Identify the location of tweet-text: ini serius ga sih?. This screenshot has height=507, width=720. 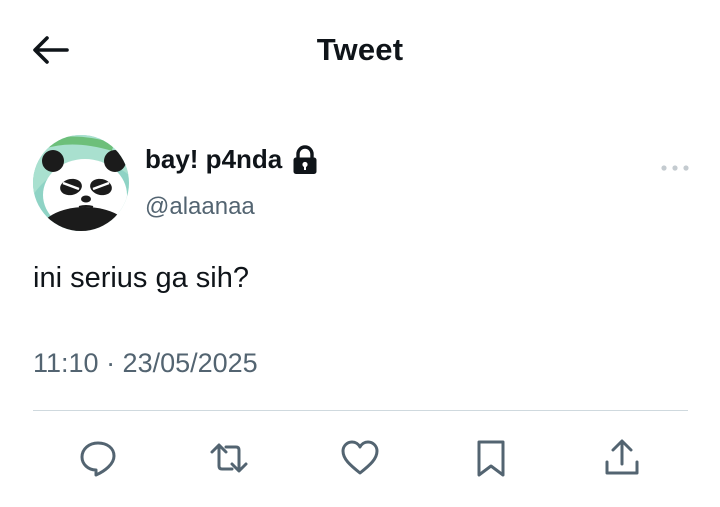
(141, 278).